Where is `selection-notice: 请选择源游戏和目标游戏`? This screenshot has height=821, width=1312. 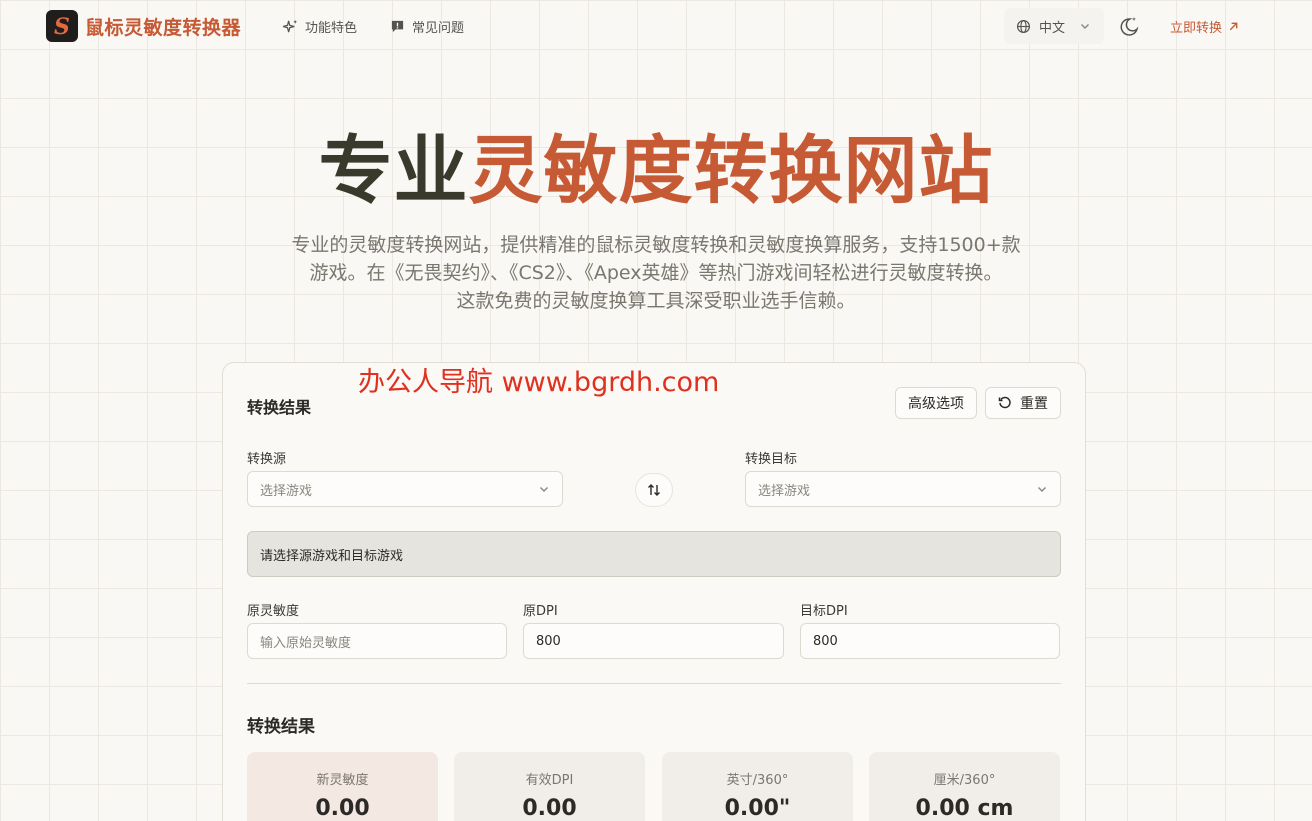
selection-notice: 请选择源游戏和目标游戏 is located at coordinates (654, 554).